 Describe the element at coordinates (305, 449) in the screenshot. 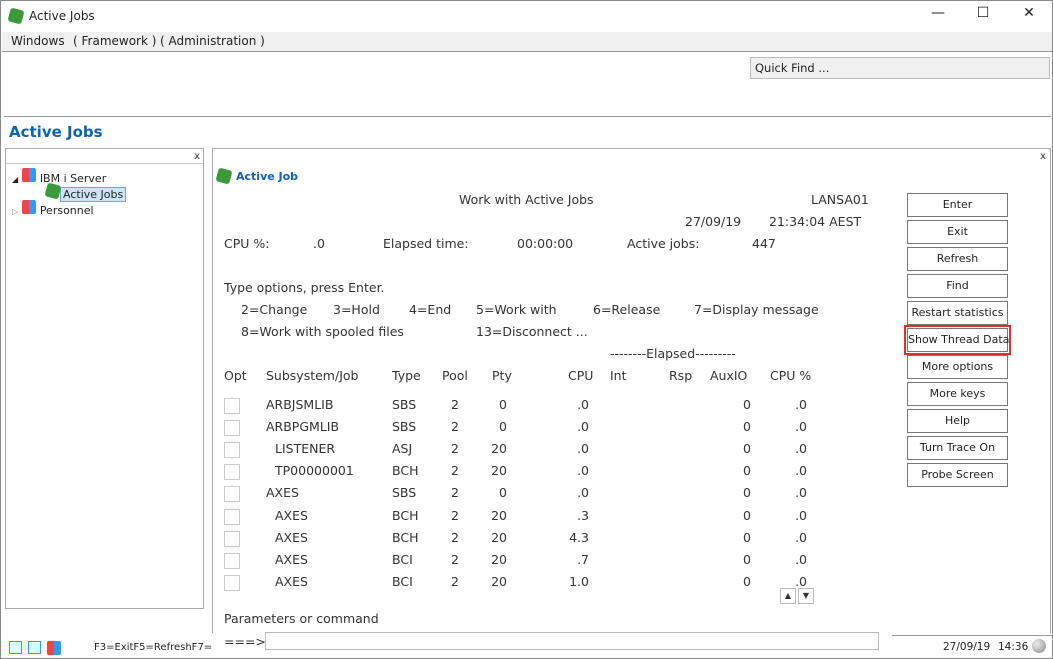

I see `cell-job: LISTENER` at that location.